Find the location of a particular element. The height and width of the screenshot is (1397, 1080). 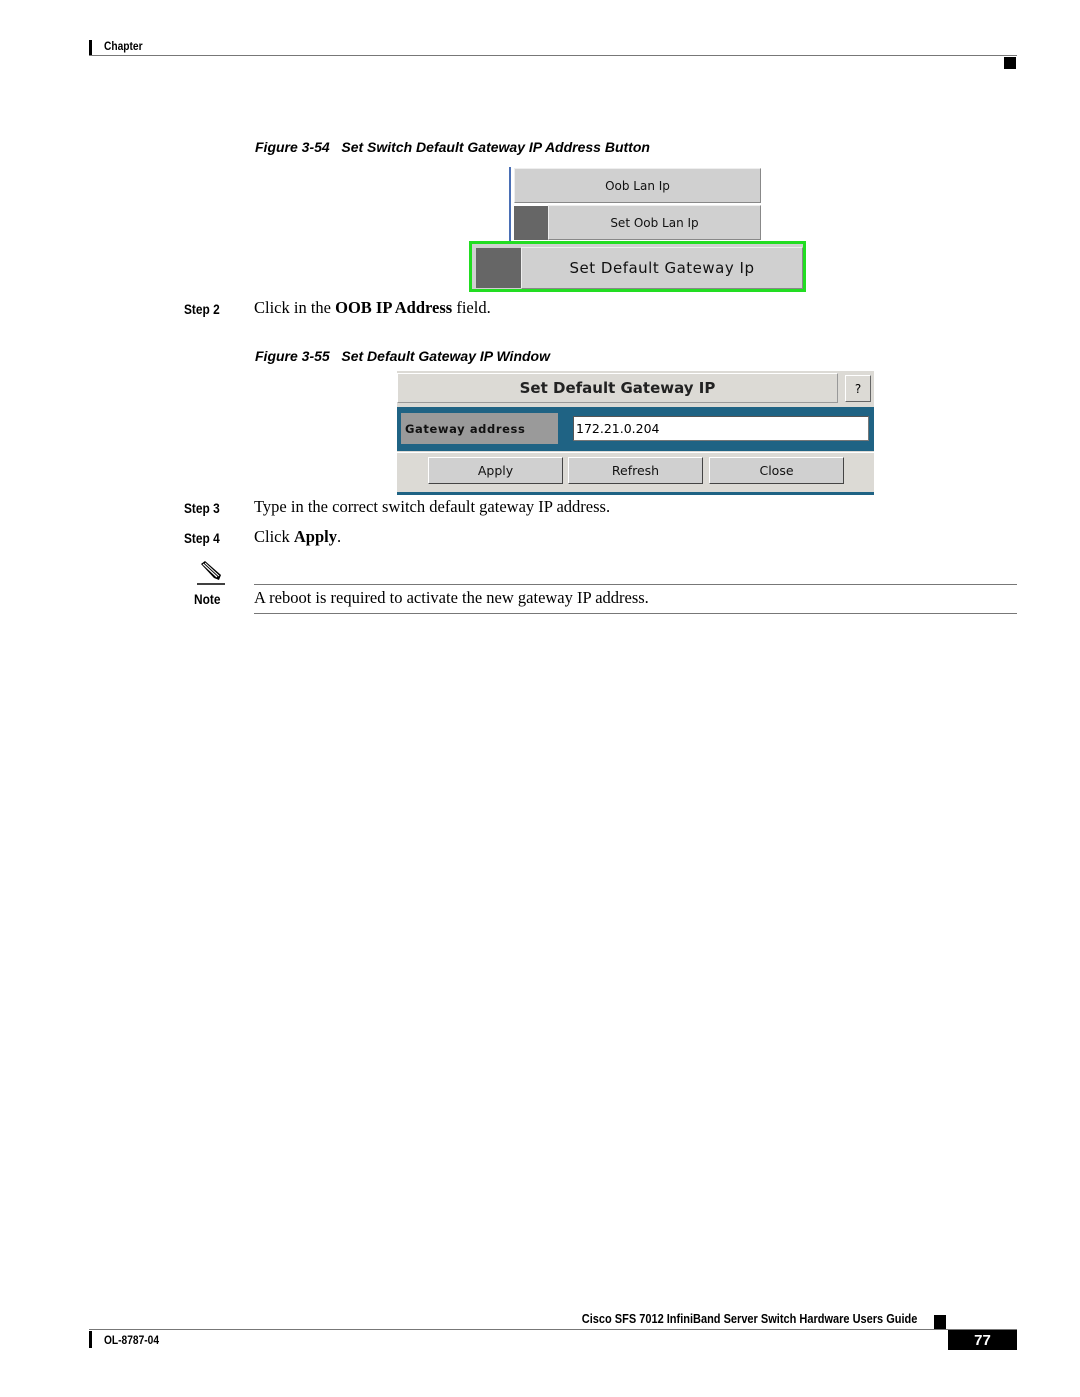

step-4-text: Click Apply. is located at coordinates (297, 537).